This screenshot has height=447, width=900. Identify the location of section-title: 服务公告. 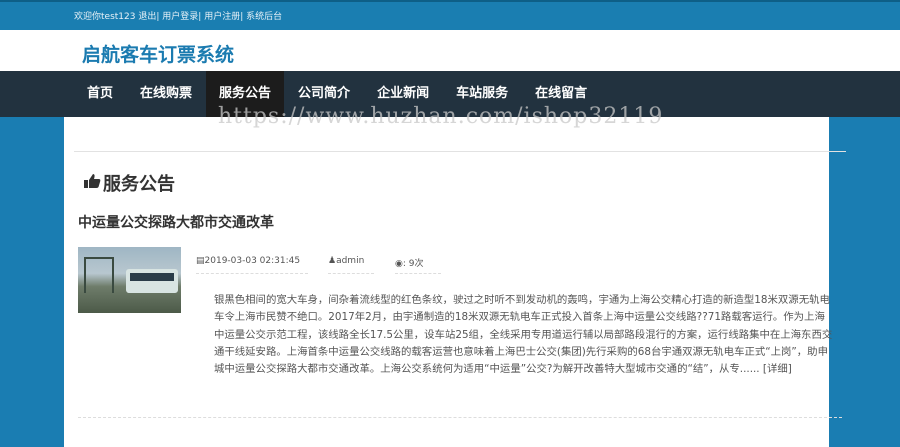
(139, 184).